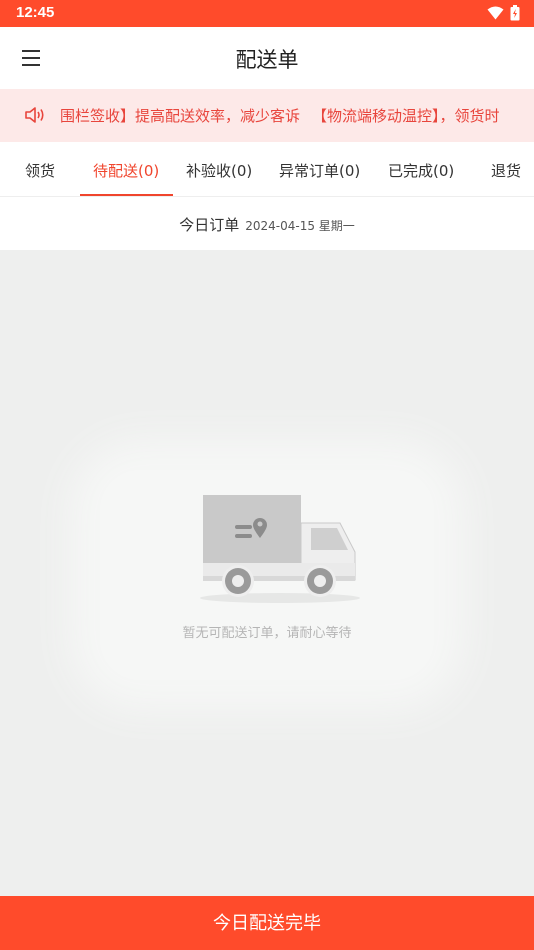 The height and width of the screenshot is (950, 534). Describe the element at coordinates (280, 549) in the screenshot. I see `delivery-truck-icon` at that location.